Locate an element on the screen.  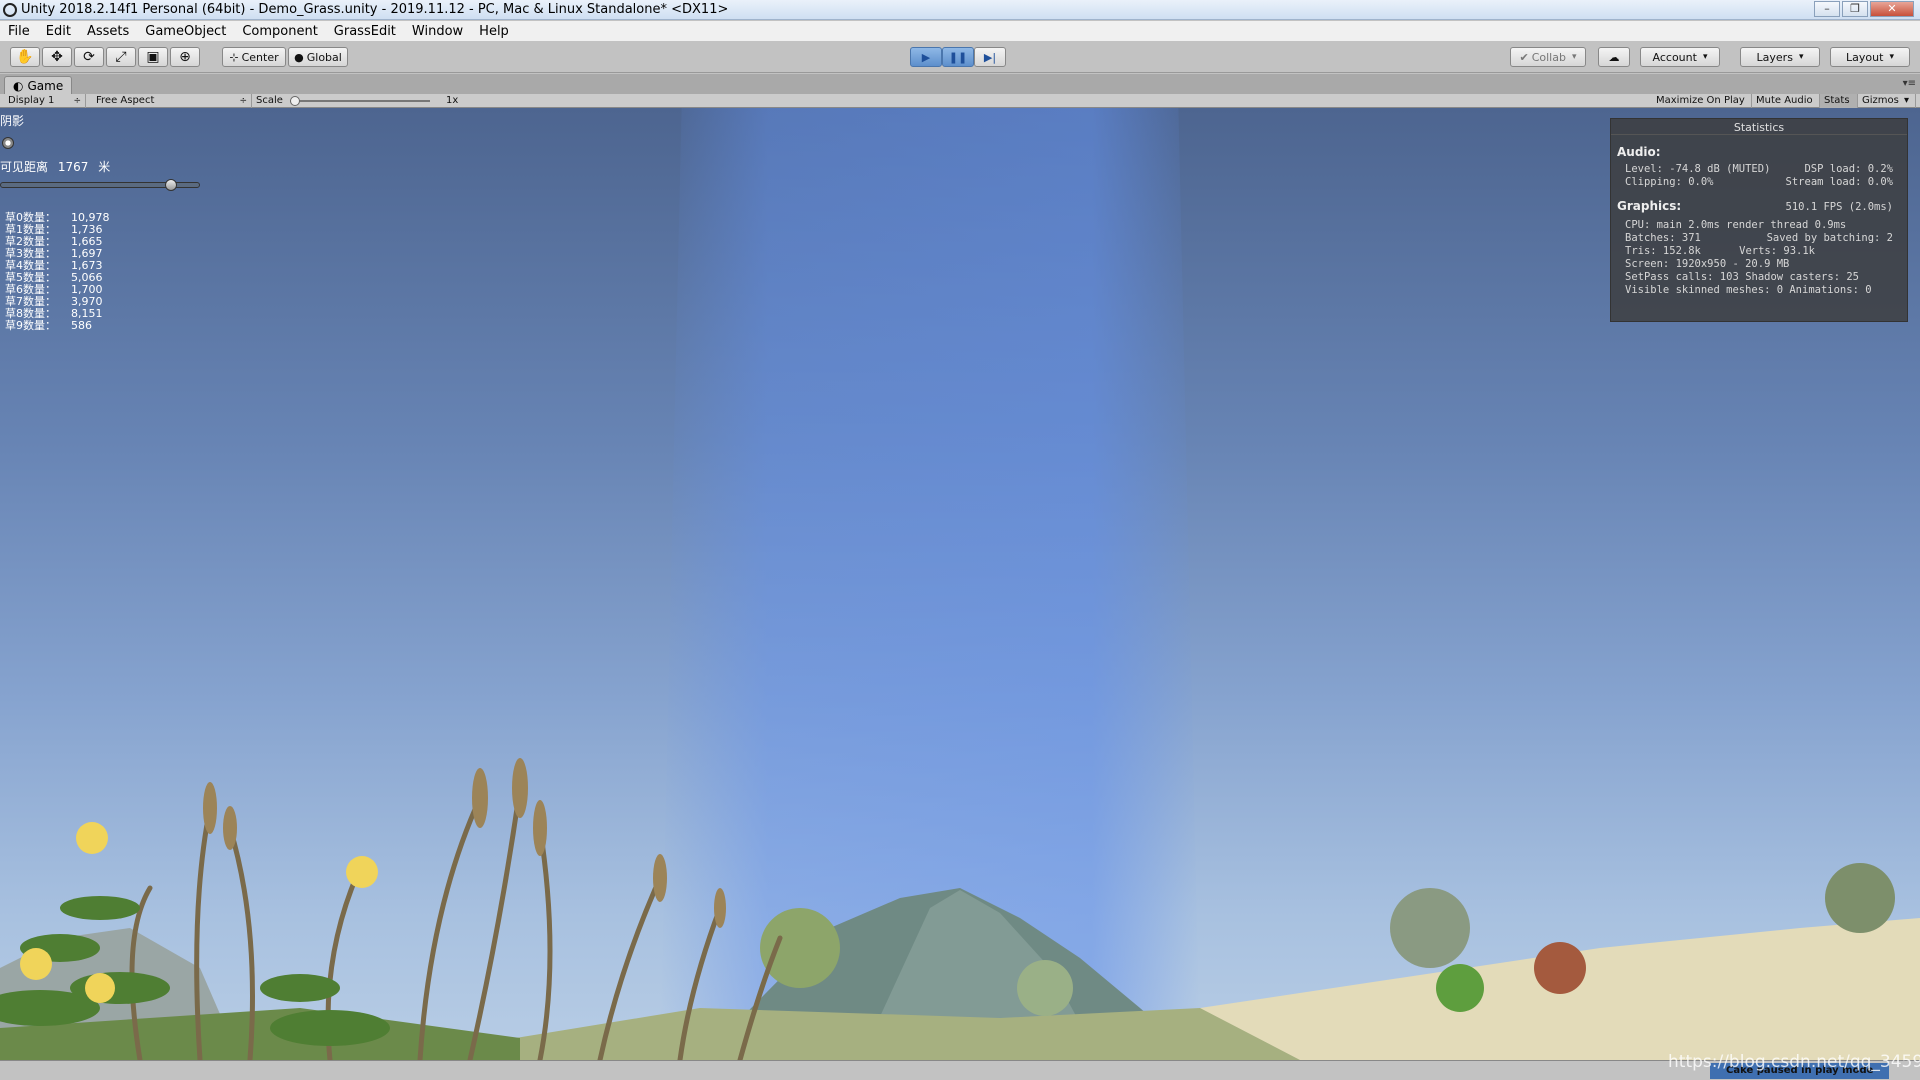
shadow-label: 阴影 is located at coordinates (12, 121).